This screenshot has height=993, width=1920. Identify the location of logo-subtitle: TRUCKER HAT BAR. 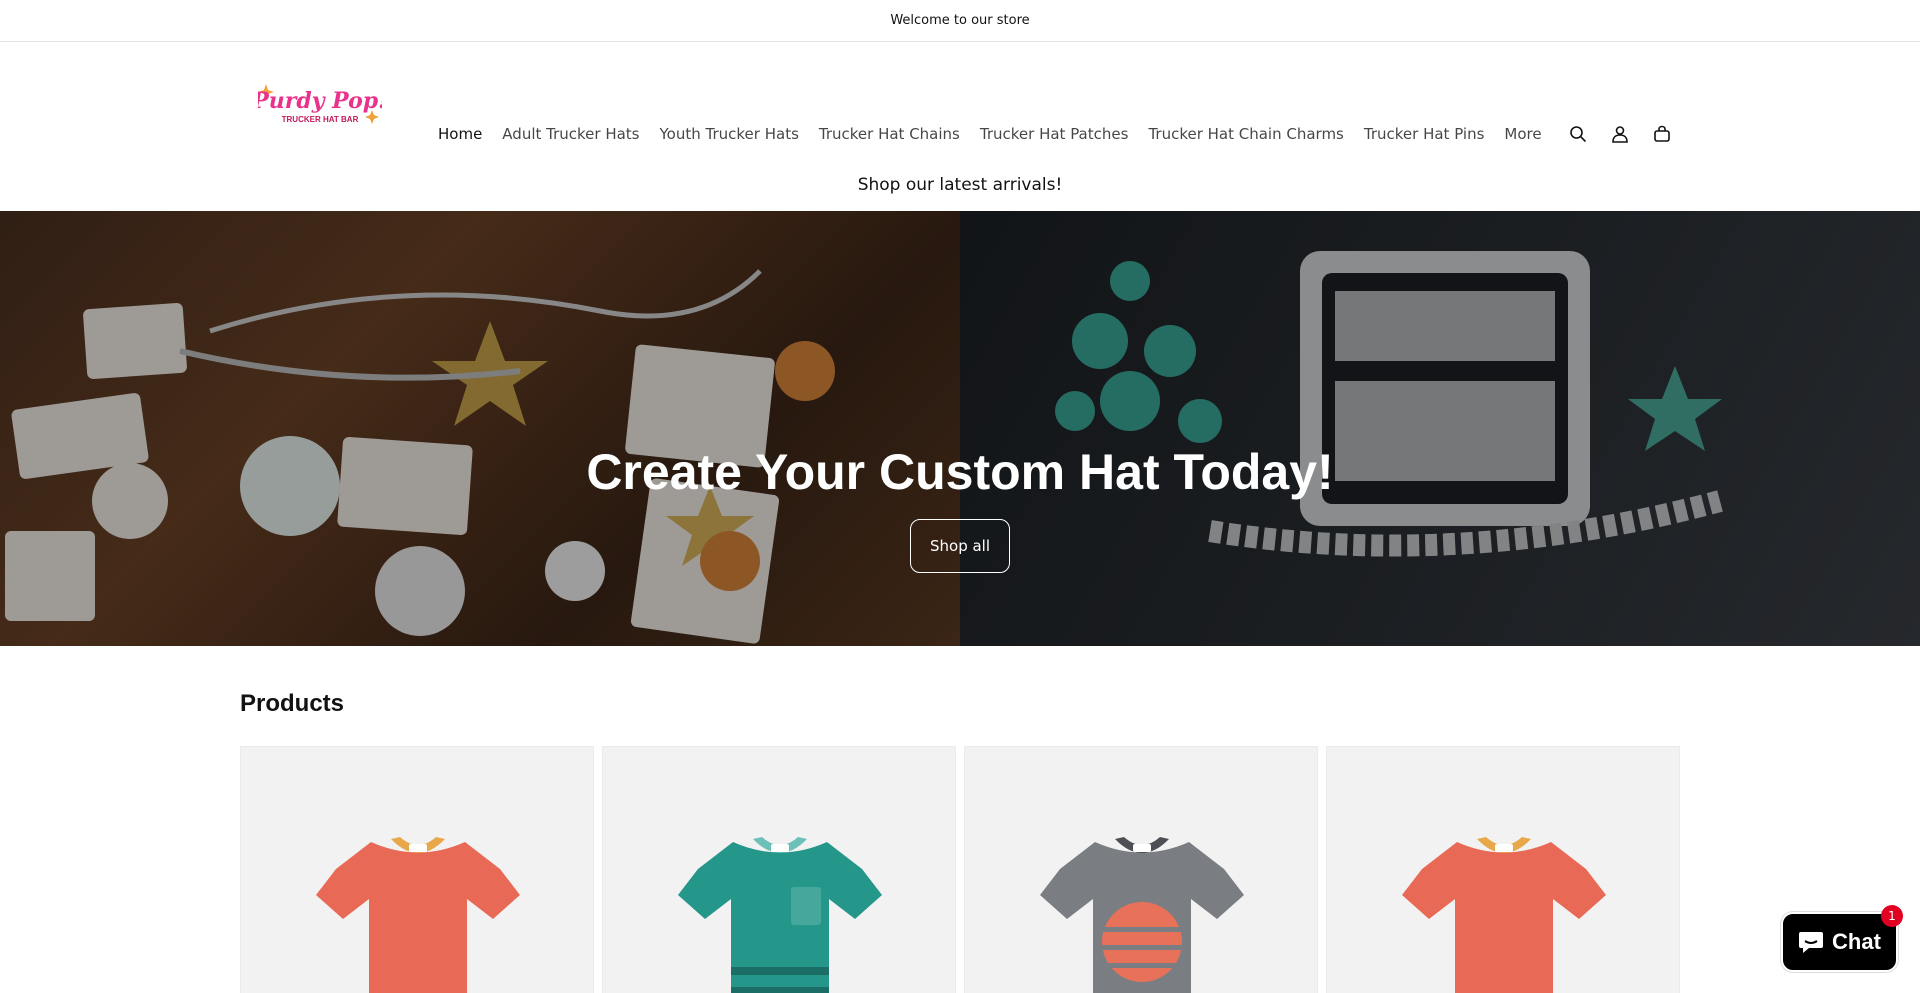
(320, 119).